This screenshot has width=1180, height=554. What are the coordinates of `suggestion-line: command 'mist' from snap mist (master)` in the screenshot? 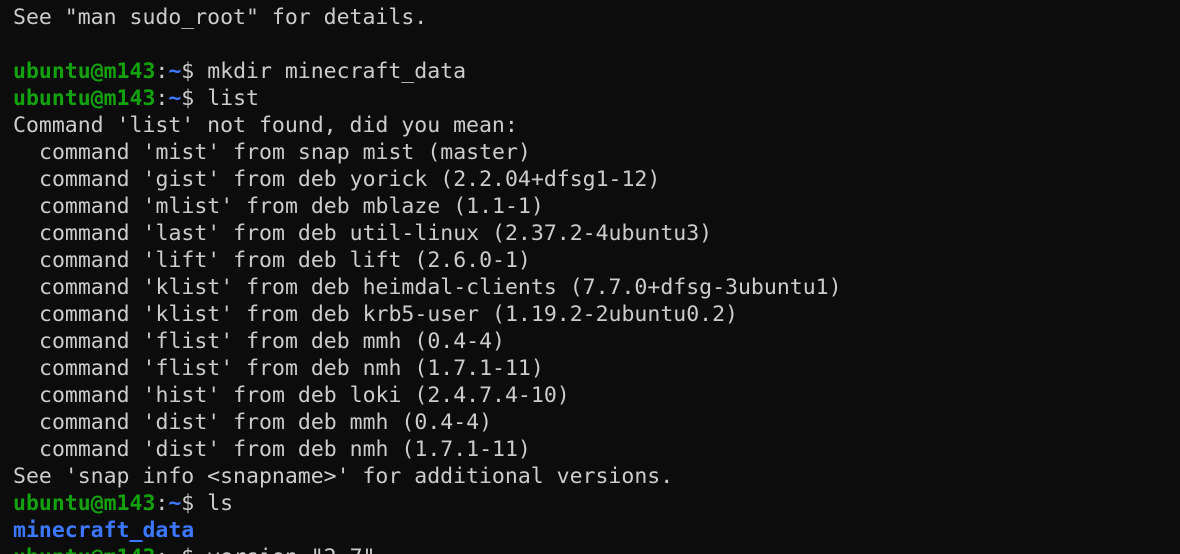 It's located at (285, 152).